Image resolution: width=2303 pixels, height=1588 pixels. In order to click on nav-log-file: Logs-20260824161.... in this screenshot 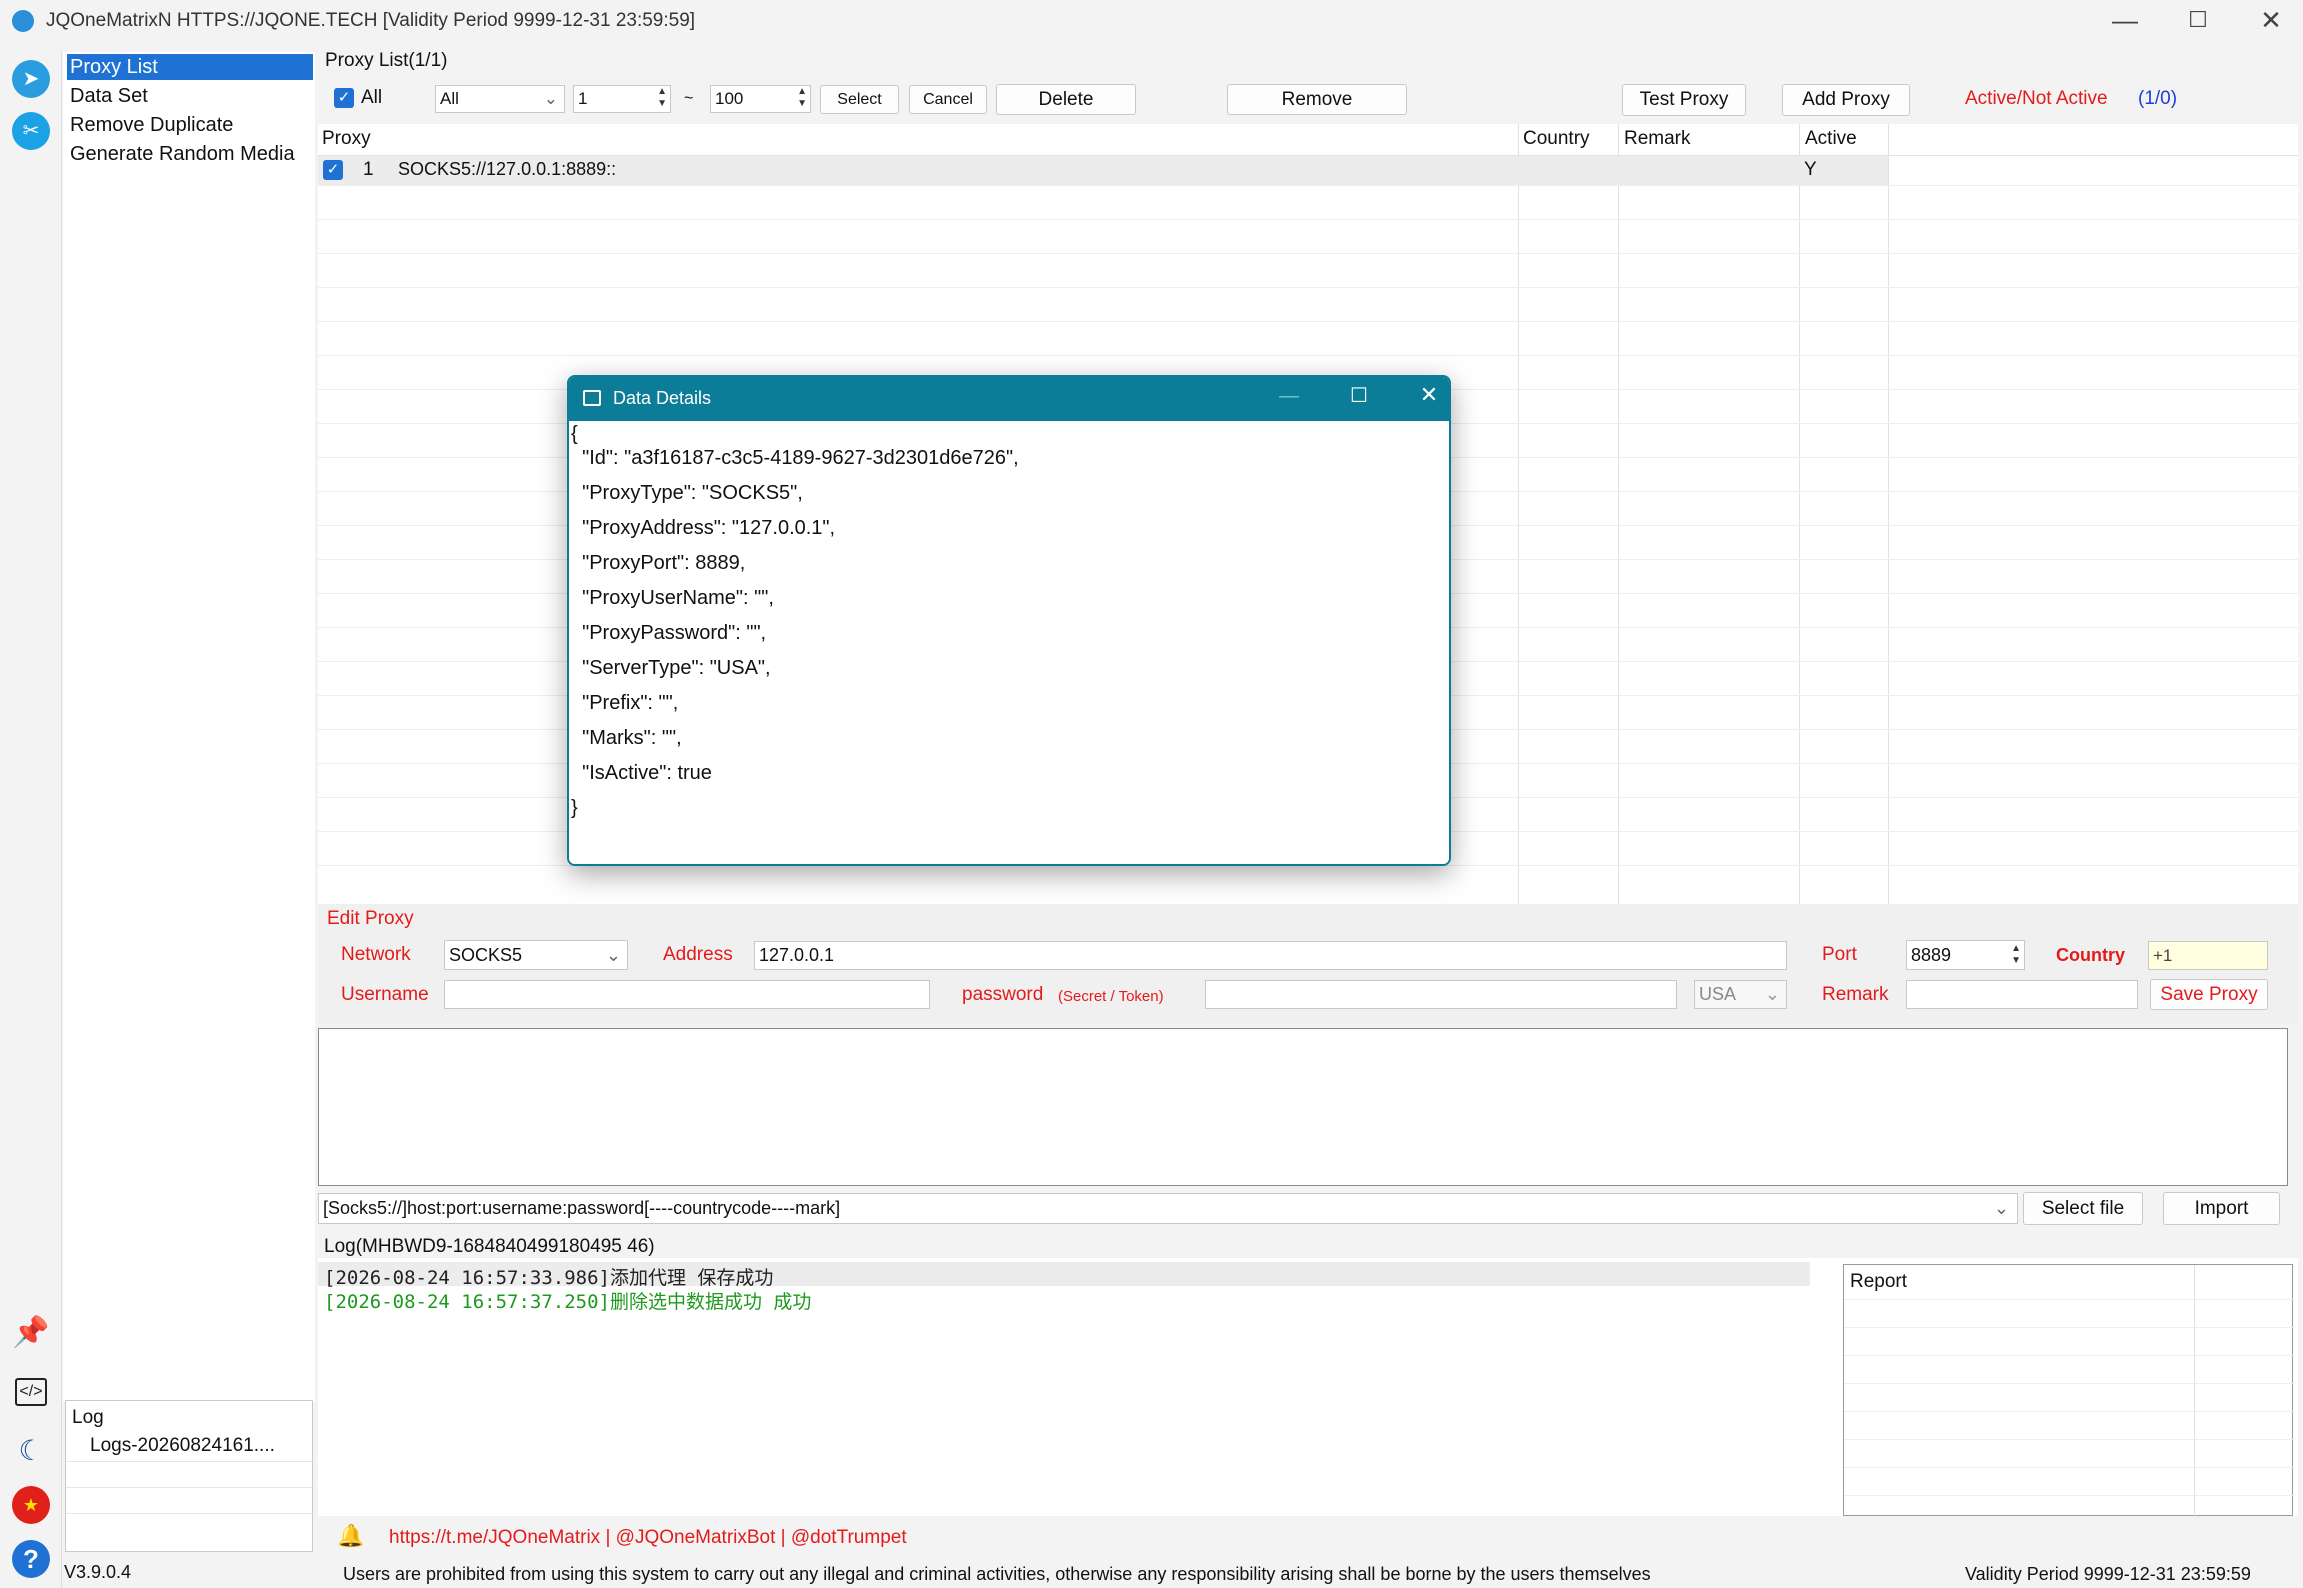, I will do `click(182, 1446)`.